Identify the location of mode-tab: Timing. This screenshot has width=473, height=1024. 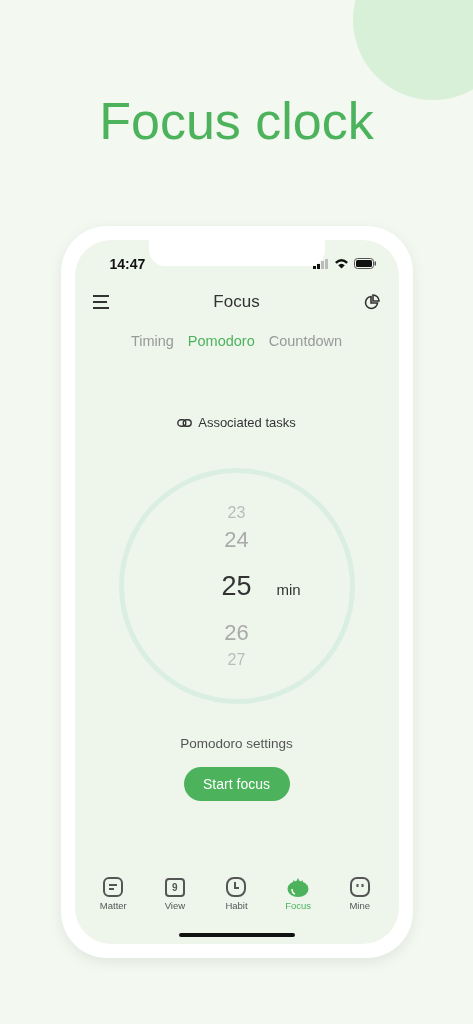
(152, 341).